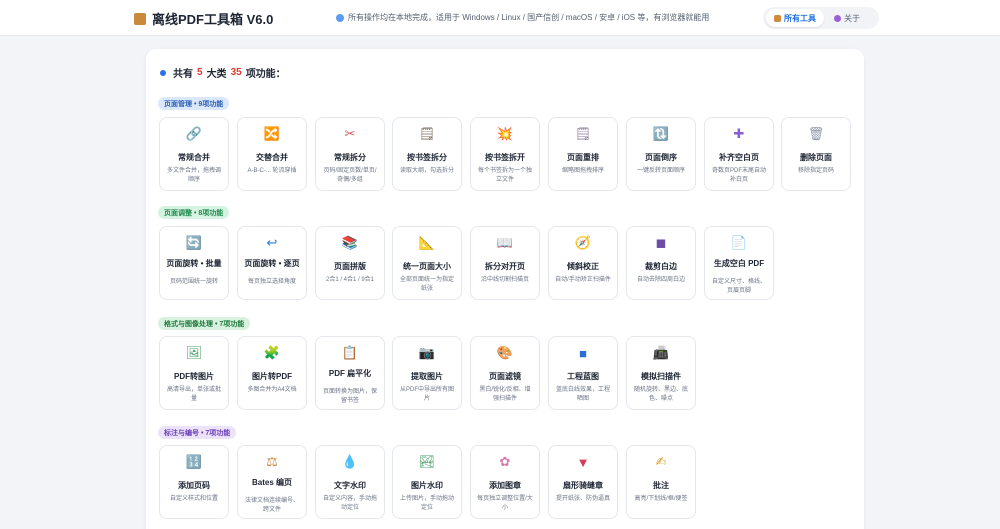  Describe the element at coordinates (163, 72) in the screenshot. I see `summary-bullet-icon` at that location.